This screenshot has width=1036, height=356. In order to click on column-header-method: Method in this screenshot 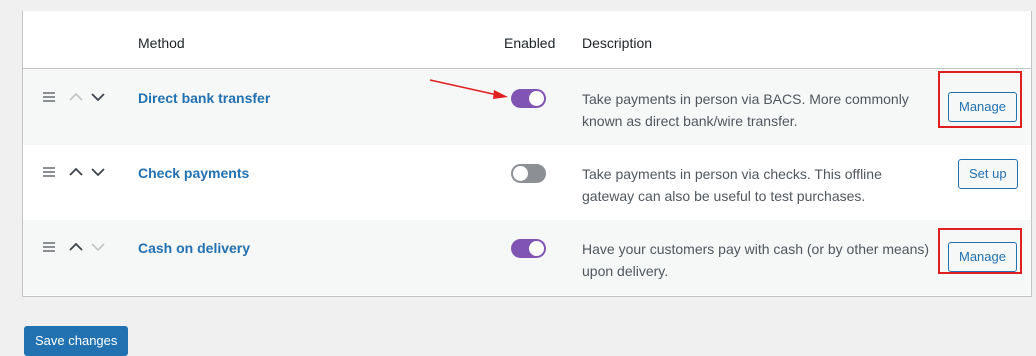, I will do `click(161, 43)`.